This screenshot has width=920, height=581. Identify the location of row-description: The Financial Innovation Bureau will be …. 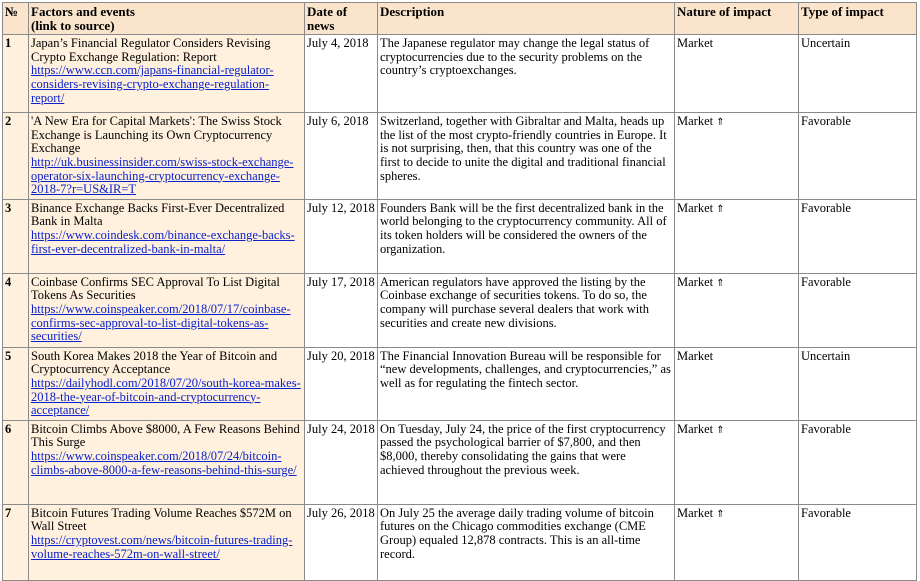
(526, 383).